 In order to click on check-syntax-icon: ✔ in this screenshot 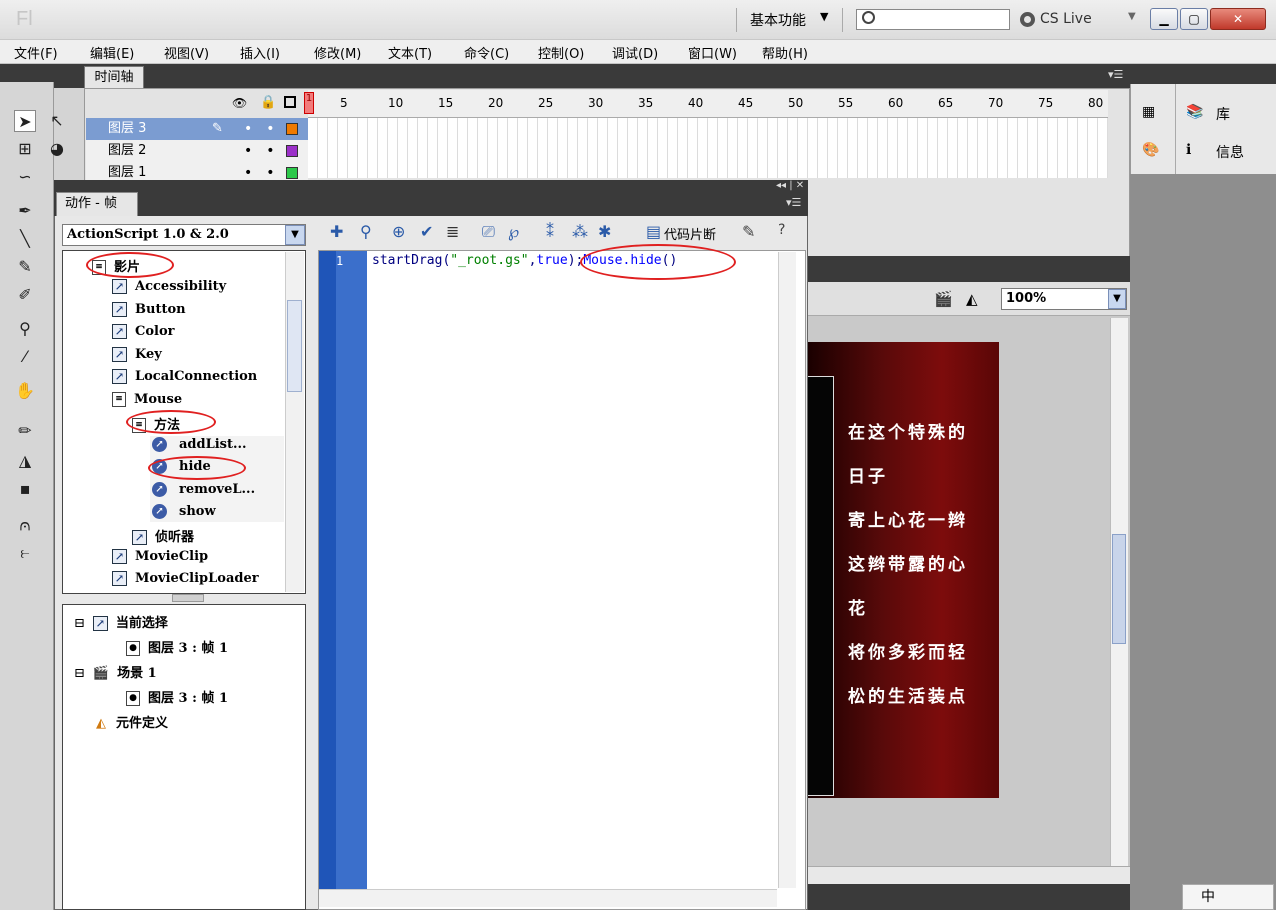, I will do `click(426, 231)`.